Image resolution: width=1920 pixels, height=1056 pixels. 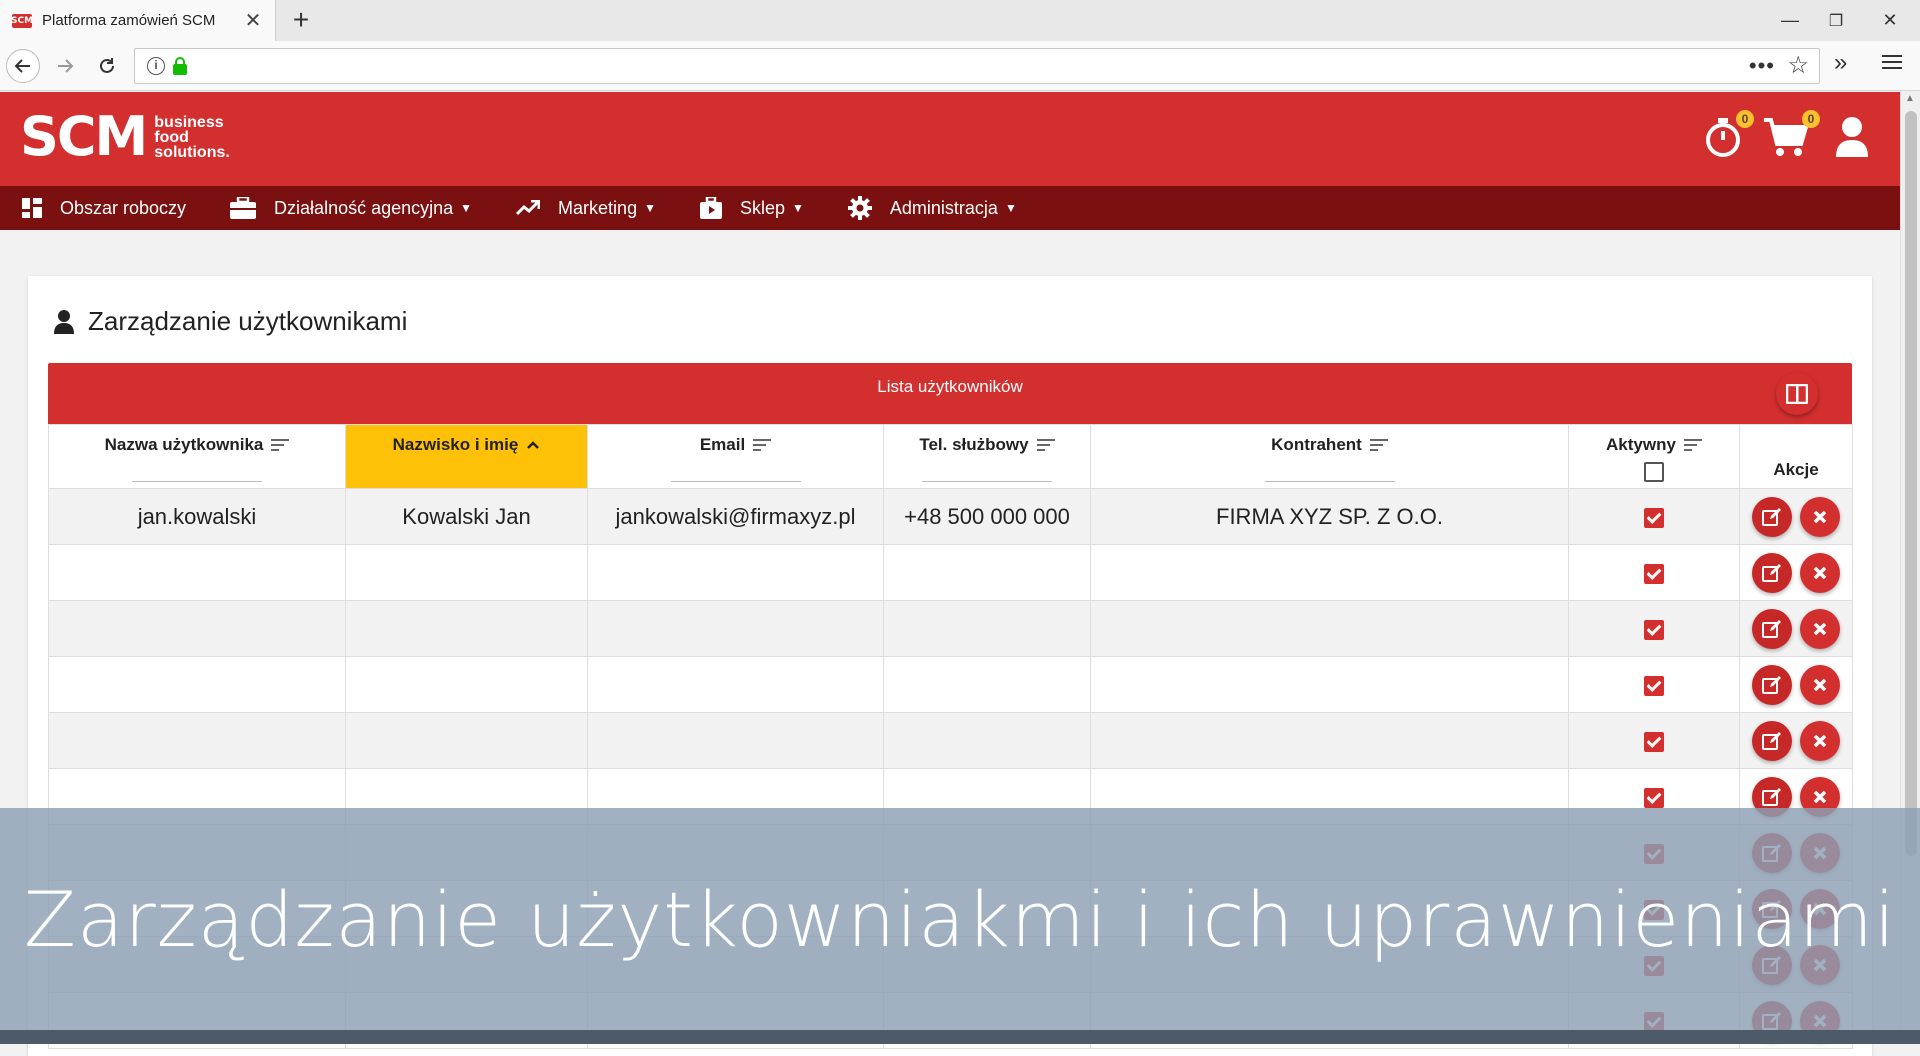 What do you see at coordinates (1729, 136) in the screenshot?
I see `timer-button: 0` at bounding box center [1729, 136].